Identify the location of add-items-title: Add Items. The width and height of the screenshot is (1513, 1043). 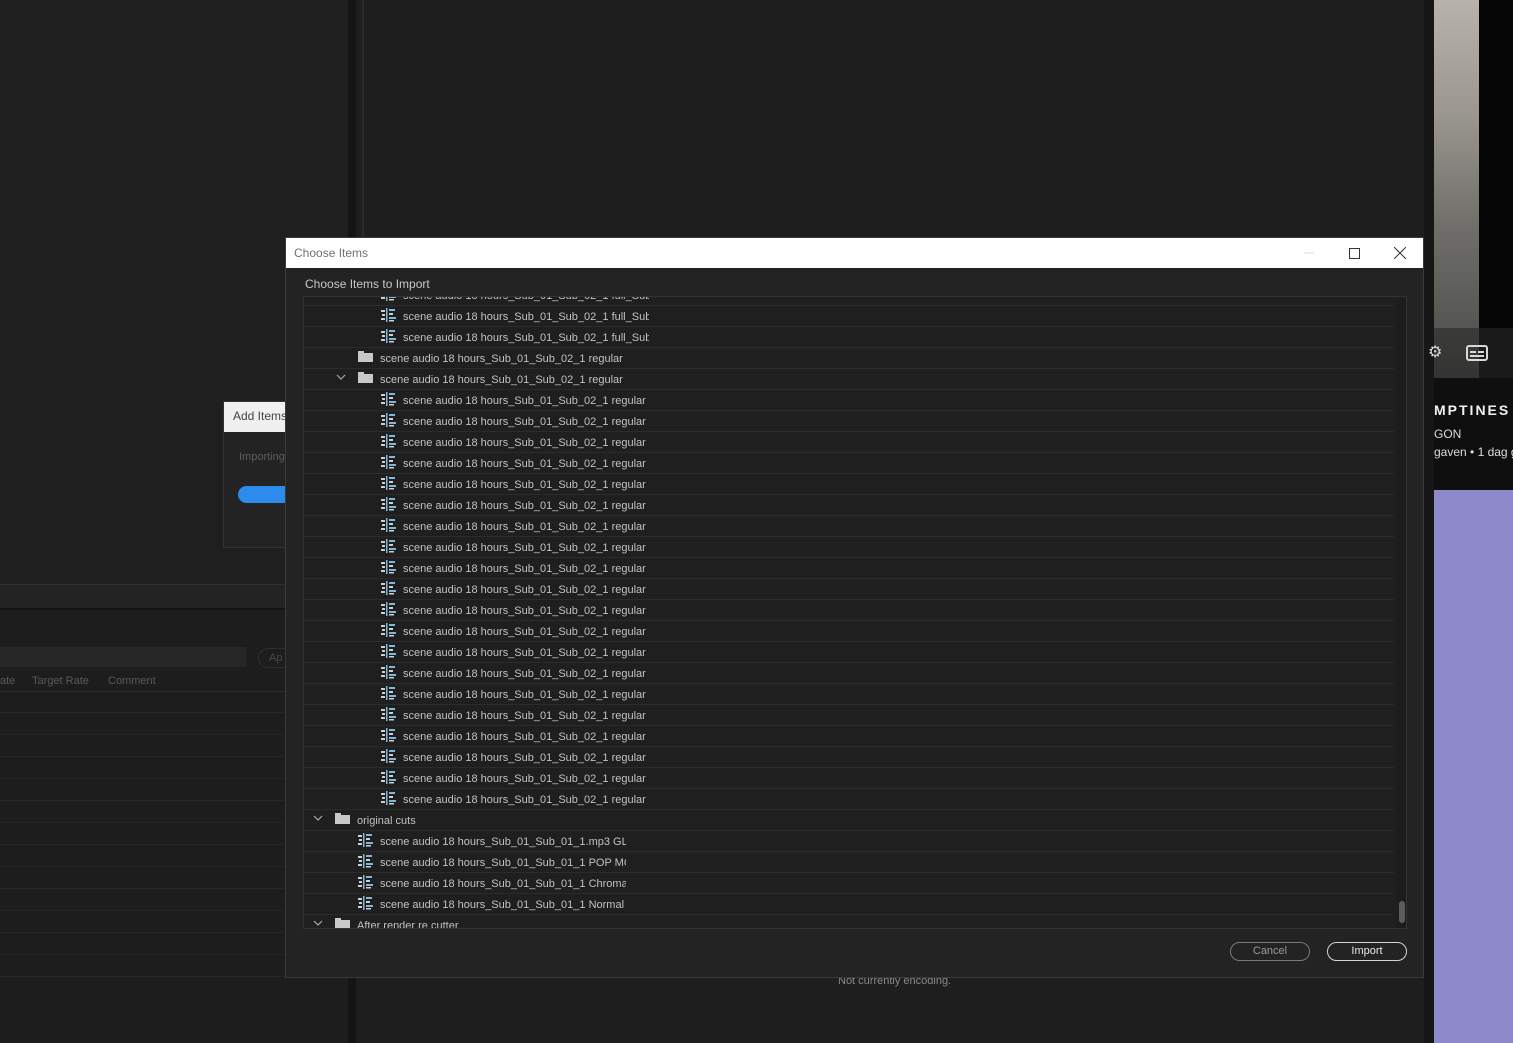
(258, 417).